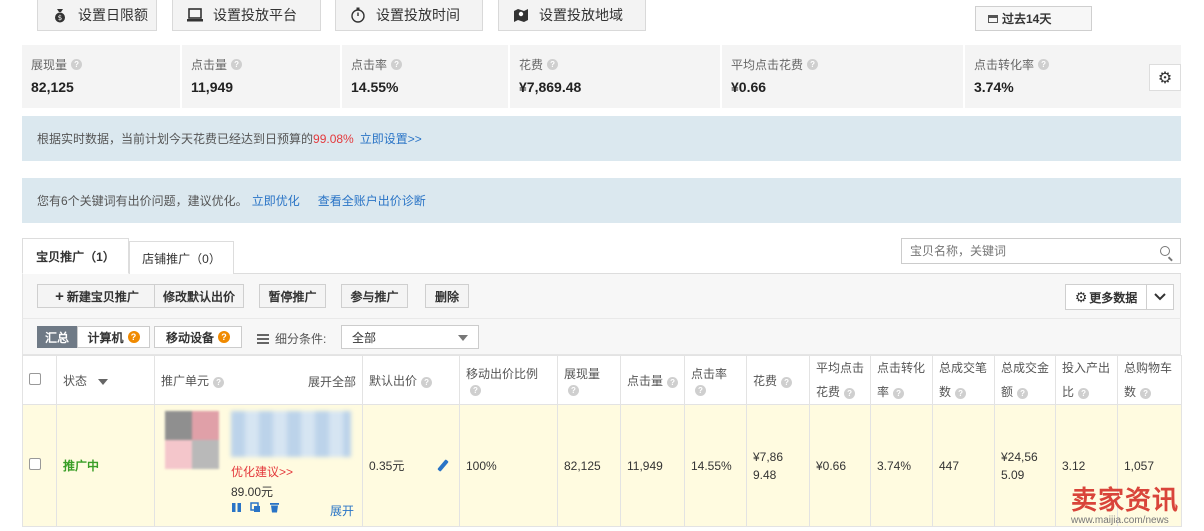 The width and height of the screenshot is (1204, 531). Describe the element at coordinates (199, 296) in the screenshot. I see `modify-default-bid-button: 修改默认出价` at that location.